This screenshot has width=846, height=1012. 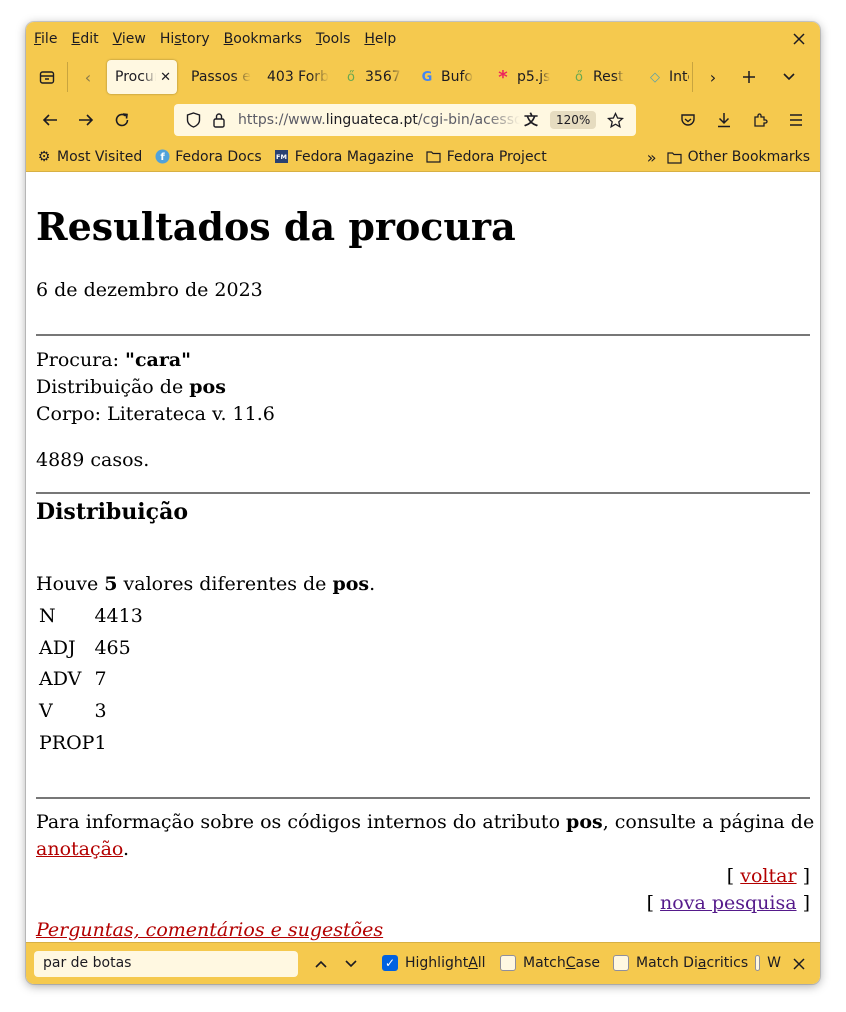 I want to click on find-next-chevron-down-icon, so click(x=351, y=964).